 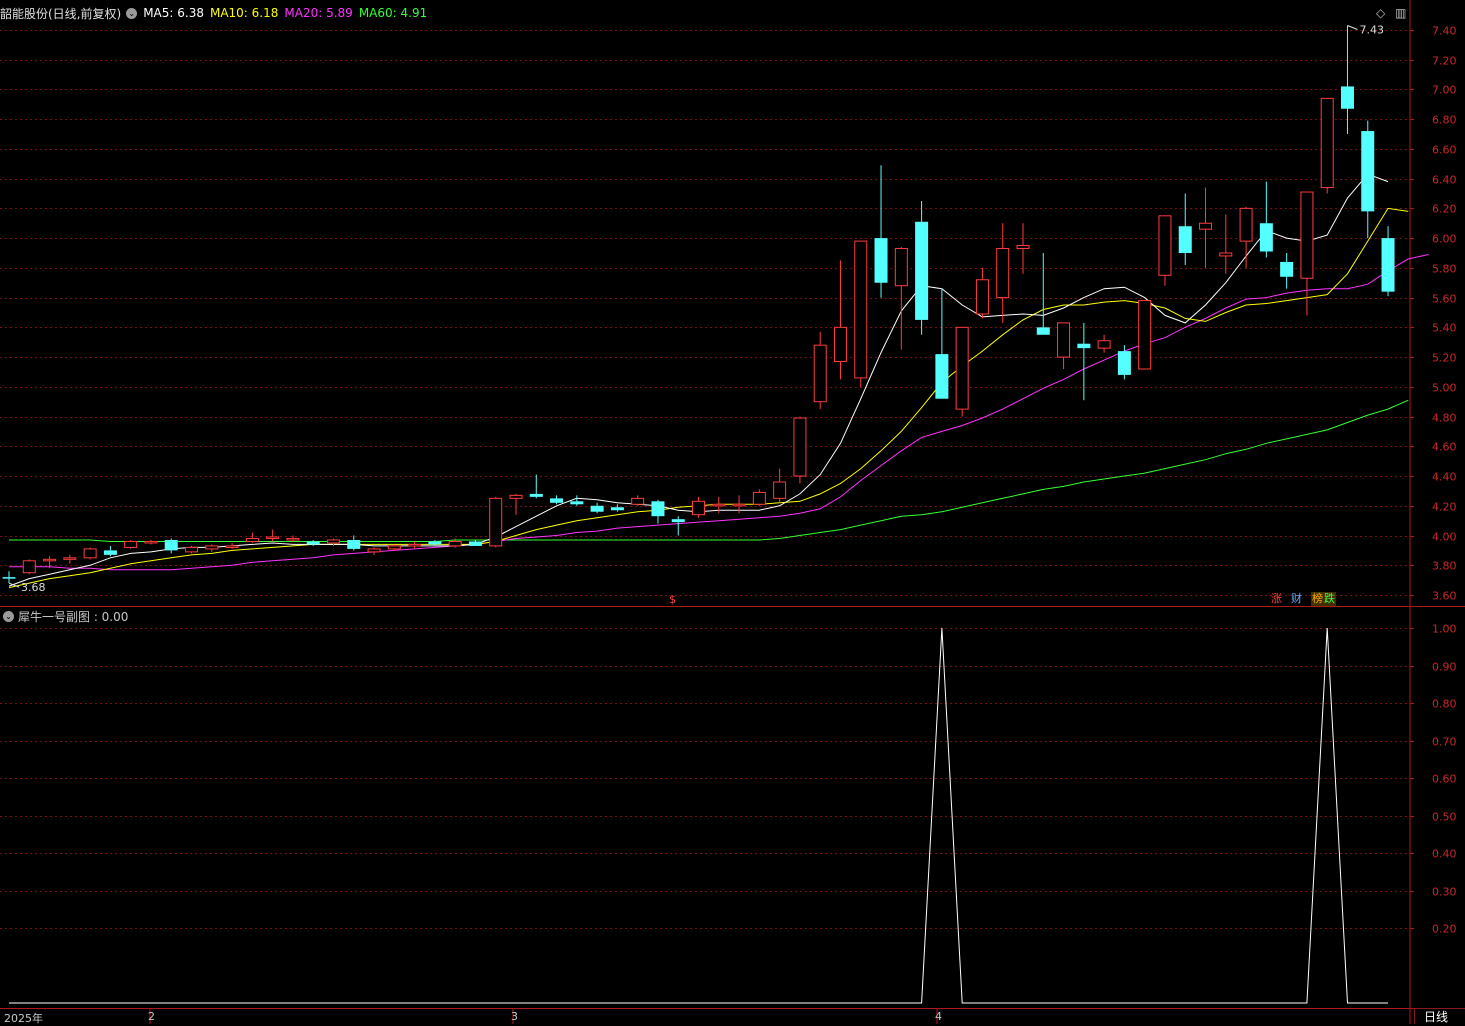 I want to click on period-tab-daily: 日线, so click(x=1439, y=1016).